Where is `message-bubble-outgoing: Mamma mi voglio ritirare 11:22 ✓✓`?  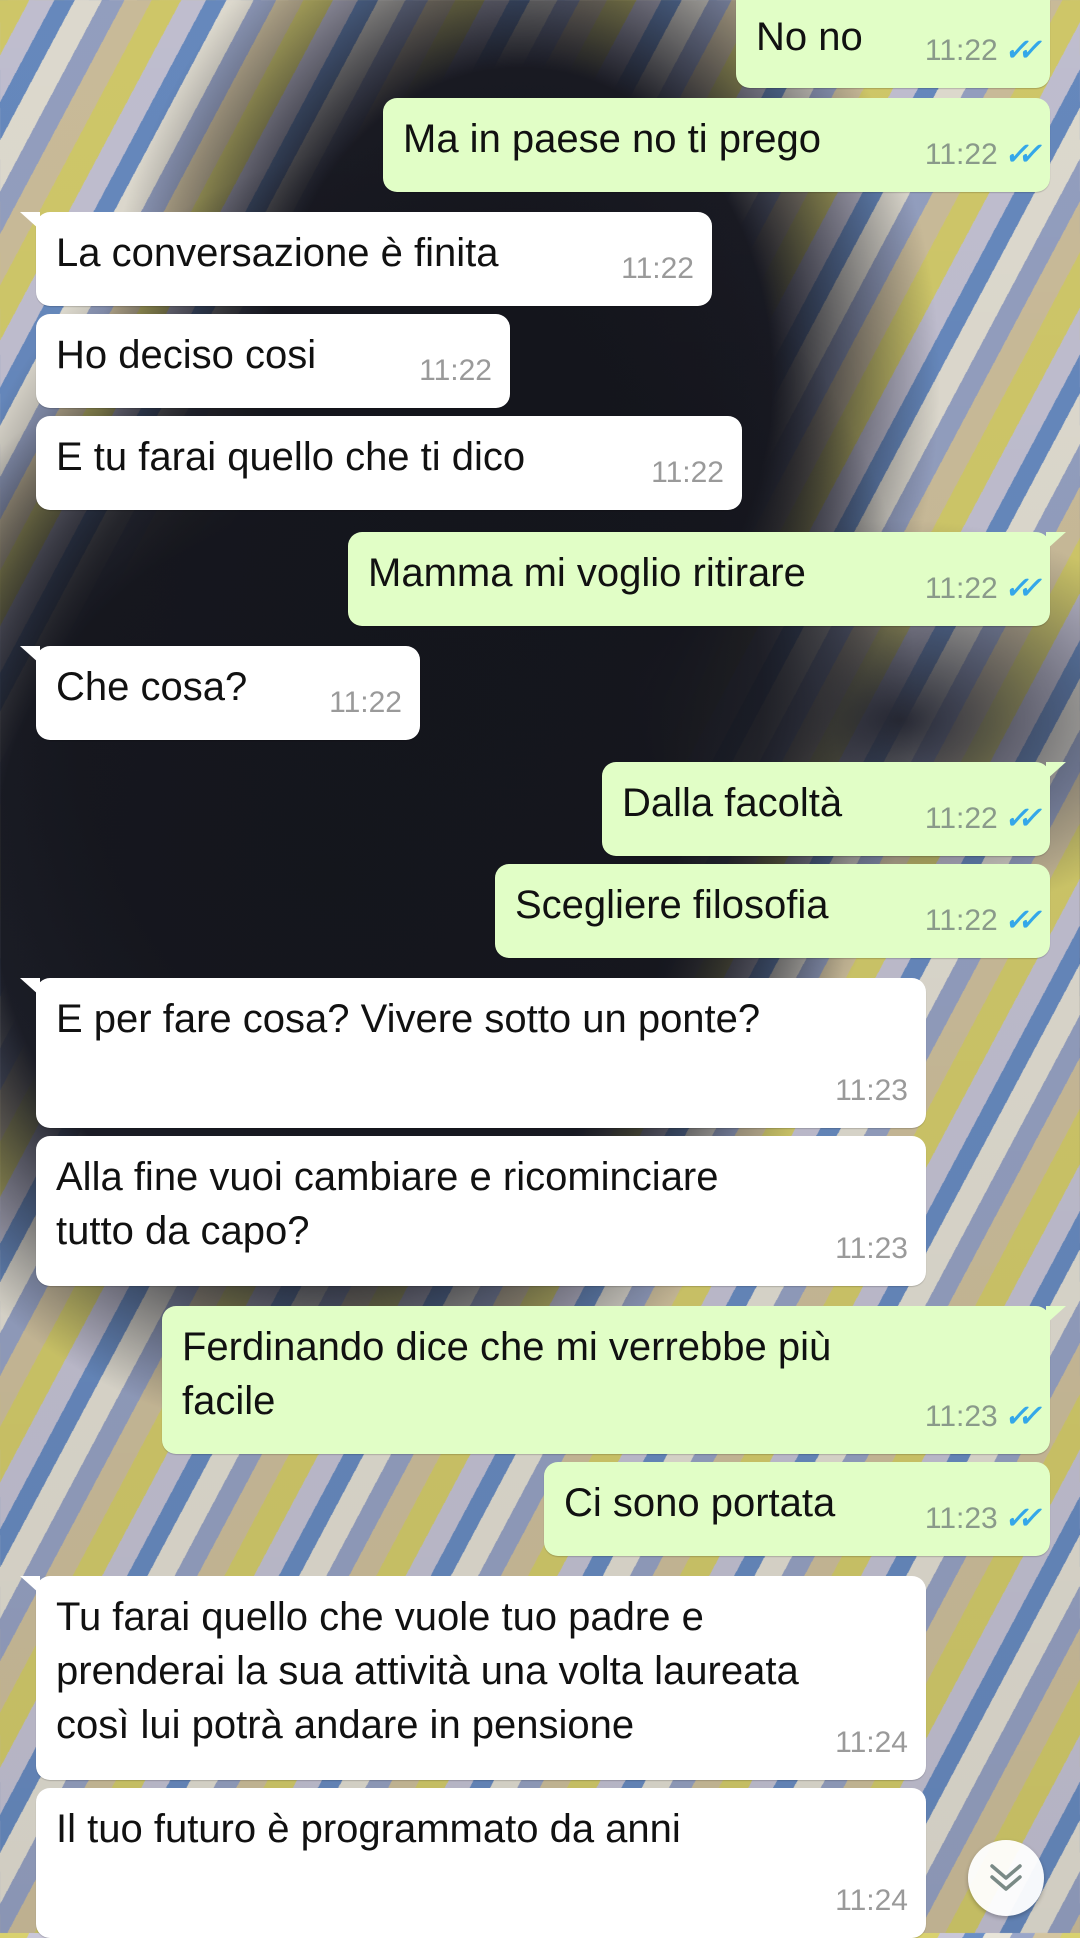
message-bubble-outgoing: Mamma mi voglio ritirare 11:22 ✓✓ is located at coordinates (707, 579).